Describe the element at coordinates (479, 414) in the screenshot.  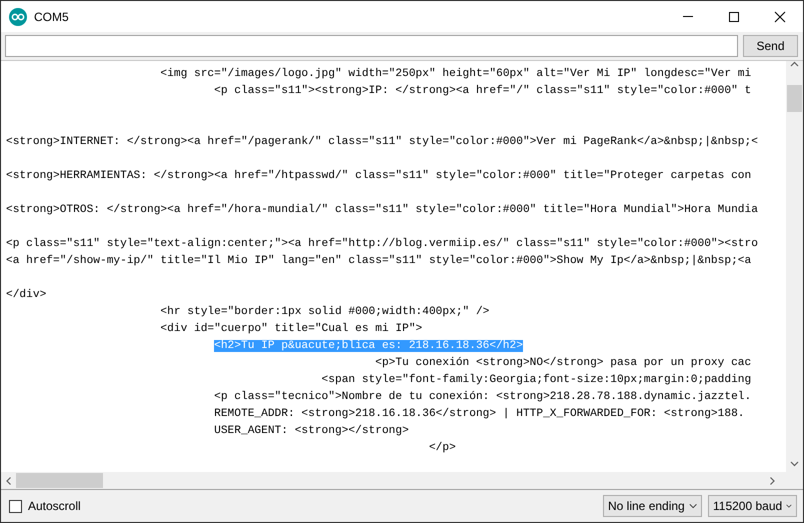
I see `output-line: REMOTE_ADDR: <strong>218.16.18.36</strong> | HTTP_X_FORWARDED_FOR: <strong>188.` at that location.